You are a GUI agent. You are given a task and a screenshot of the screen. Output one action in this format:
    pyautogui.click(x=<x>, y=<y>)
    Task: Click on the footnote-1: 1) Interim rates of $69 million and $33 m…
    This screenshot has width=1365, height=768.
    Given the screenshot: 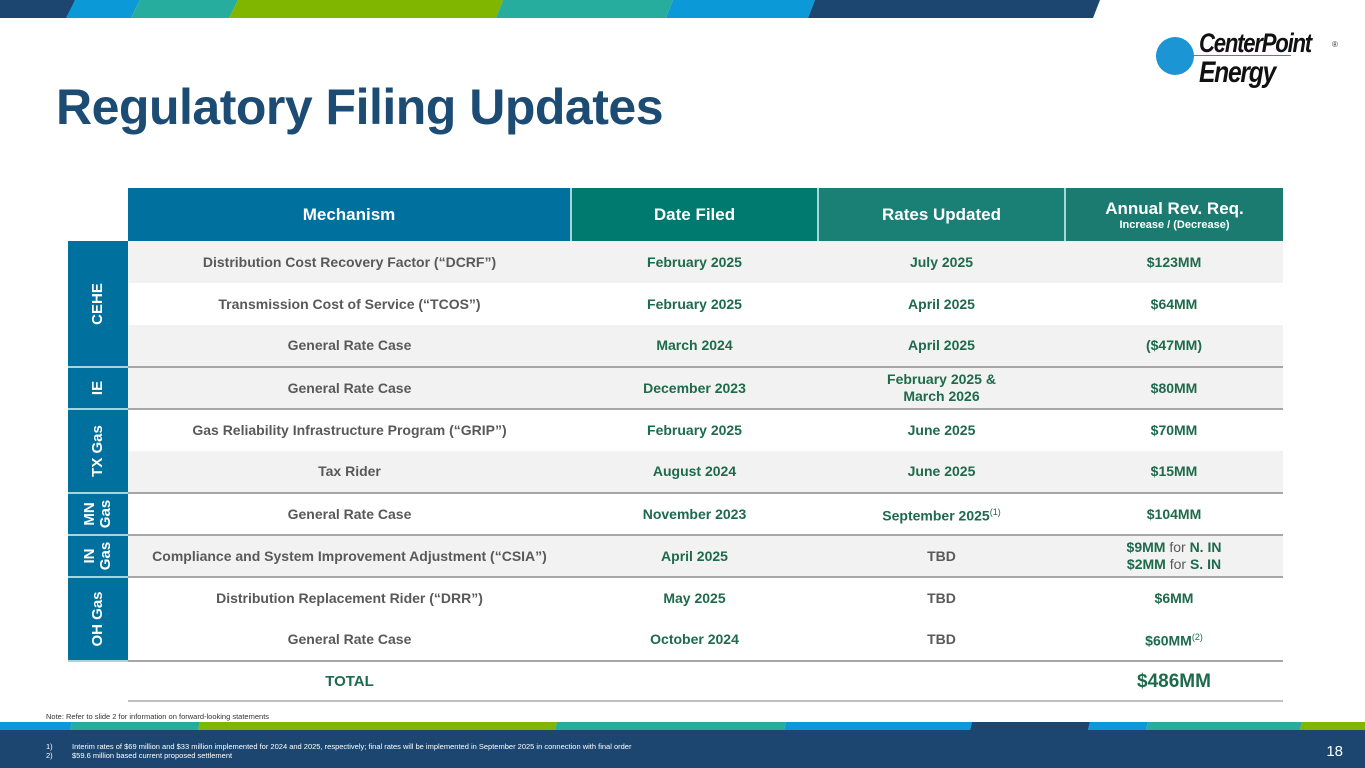 What is the action you would take?
    pyautogui.click(x=338, y=746)
    